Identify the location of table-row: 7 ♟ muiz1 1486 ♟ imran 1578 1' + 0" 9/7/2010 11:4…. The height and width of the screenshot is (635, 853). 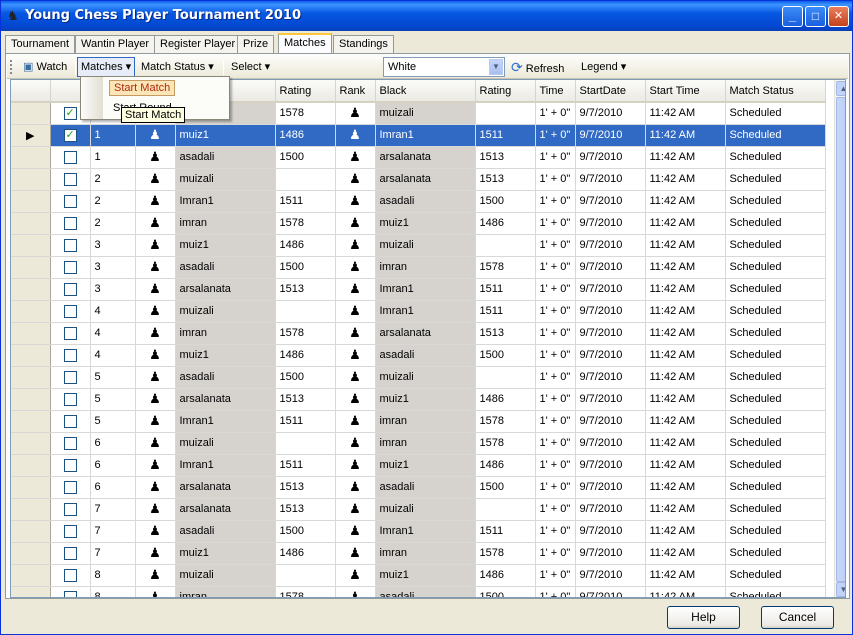
(418, 553).